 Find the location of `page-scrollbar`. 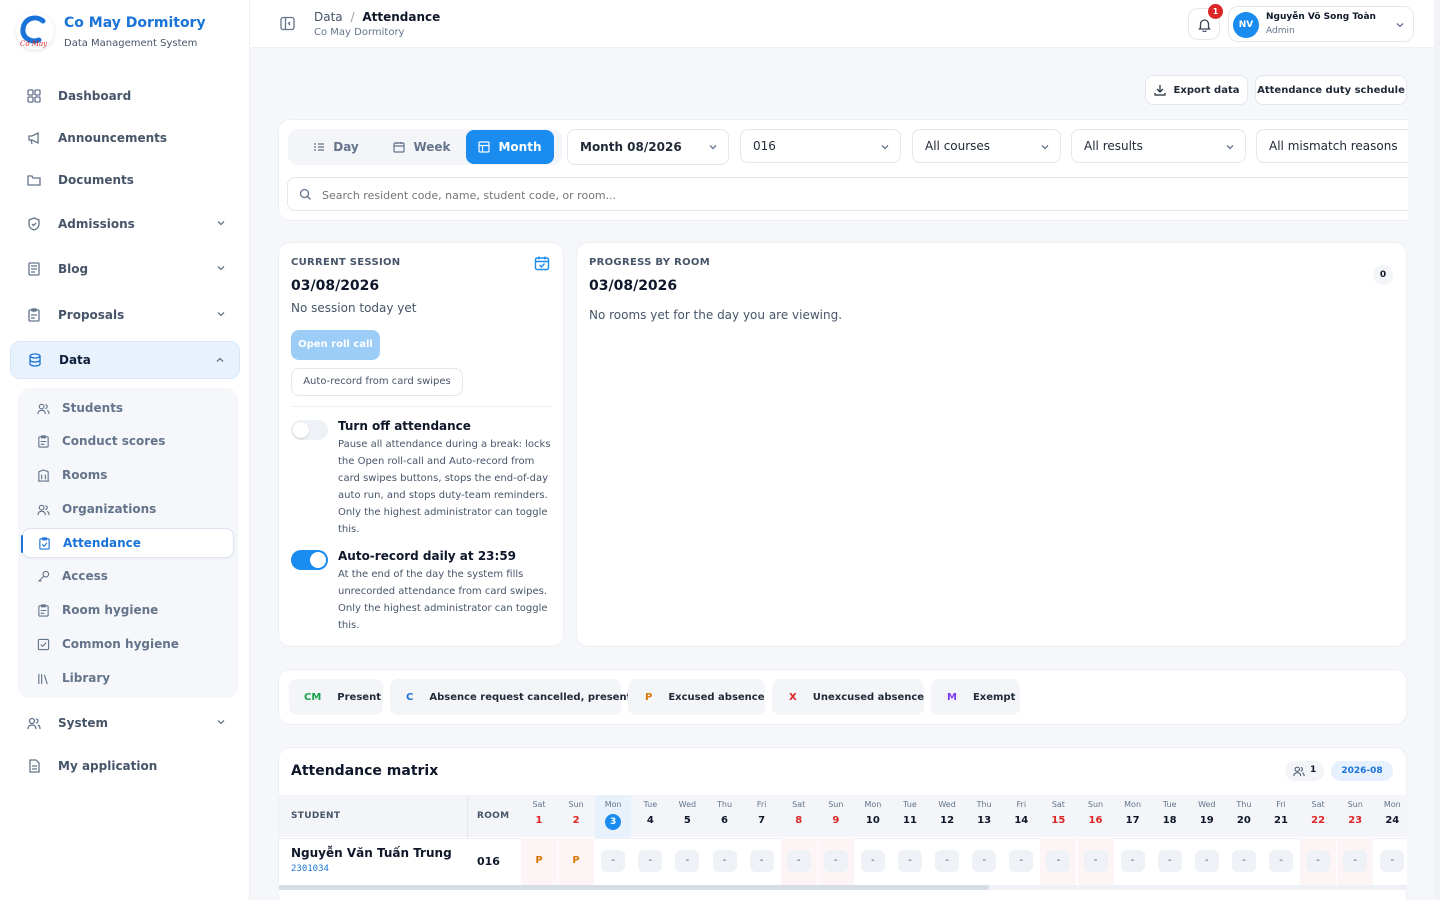

page-scrollbar is located at coordinates (1437, 450).